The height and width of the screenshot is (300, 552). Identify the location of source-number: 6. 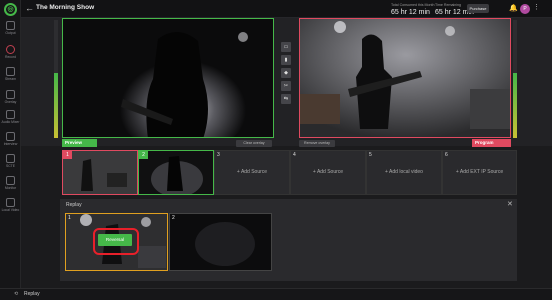
(446, 155).